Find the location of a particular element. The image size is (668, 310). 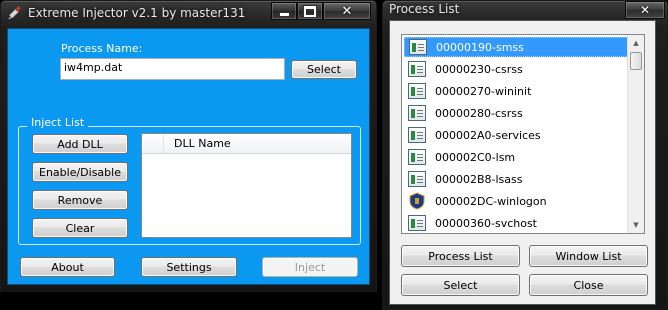

process-list-item: 00000190-smss is located at coordinates (516, 47).